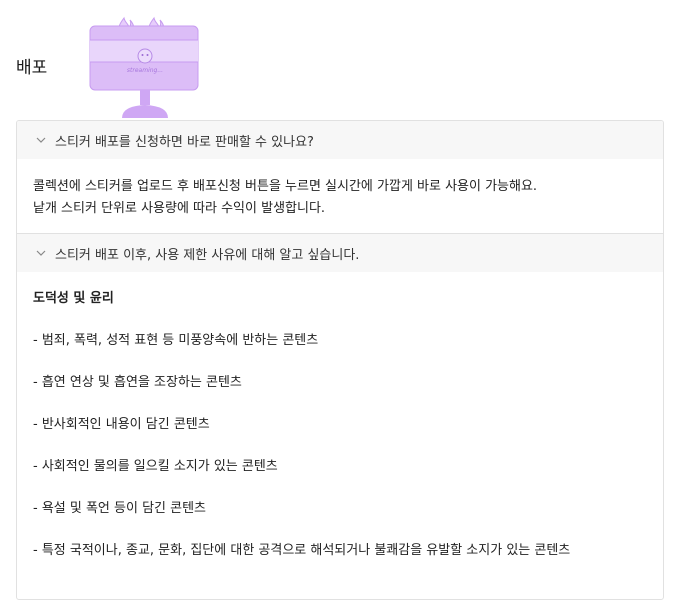 This screenshot has height=600, width=693. What do you see at coordinates (155, 466) in the screenshot?
I see `restriction-rule: - 사회적인 물의를 일으킬 소지가 있는 콘텐츠` at bounding box center [155, 466].